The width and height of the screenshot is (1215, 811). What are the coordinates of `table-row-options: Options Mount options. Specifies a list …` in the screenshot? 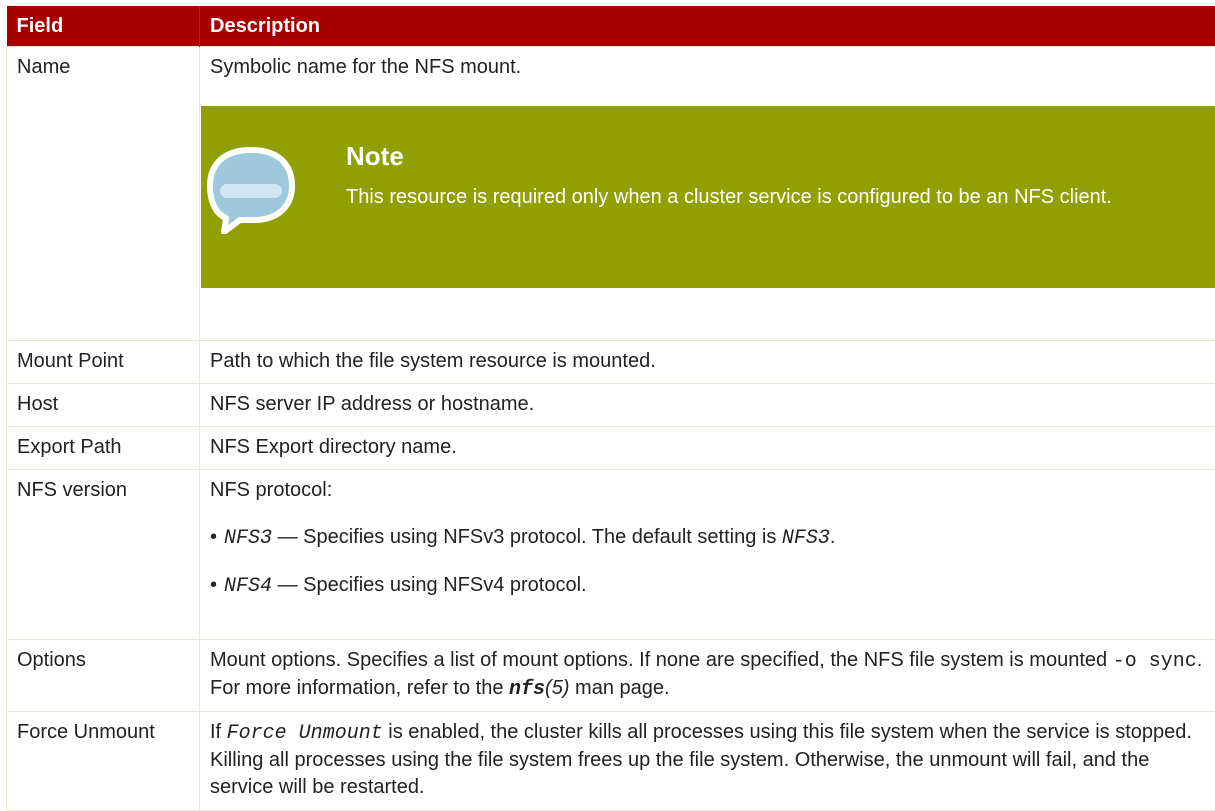 It's located at (611, 676).